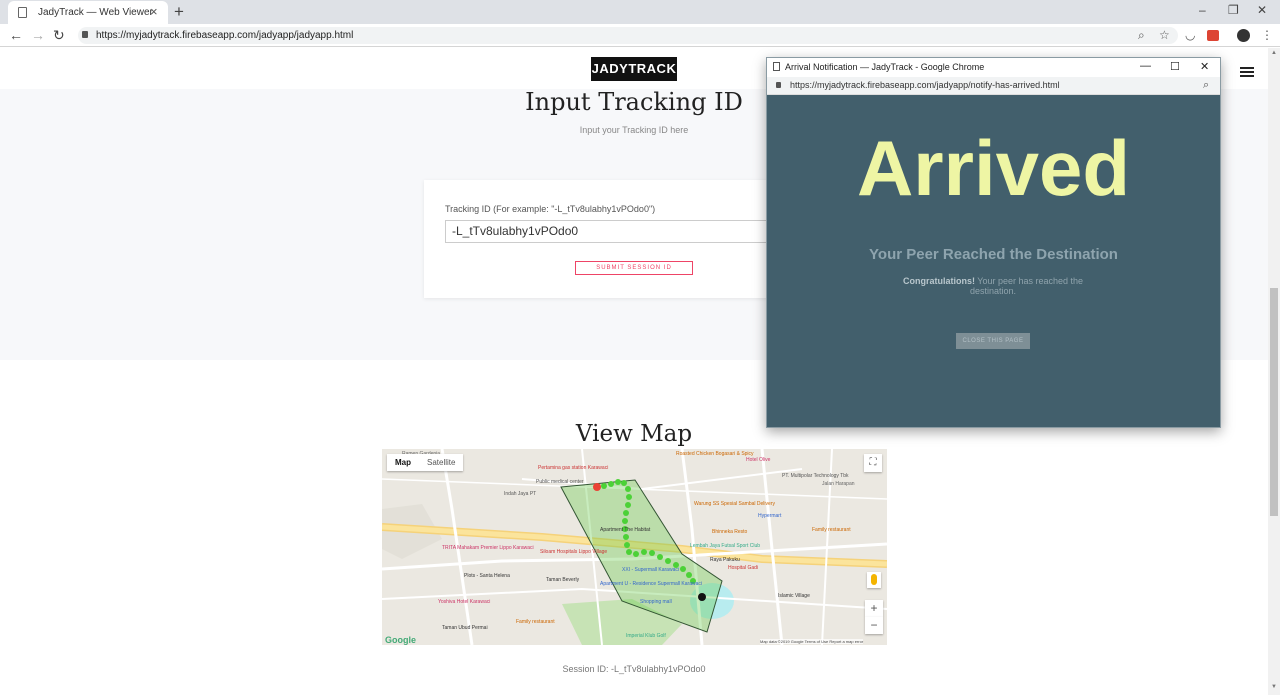 This screenshot has width=1280, height=695. I want to click on map-label: Siloam Hospitals Lippo Village, so click(574, 552).